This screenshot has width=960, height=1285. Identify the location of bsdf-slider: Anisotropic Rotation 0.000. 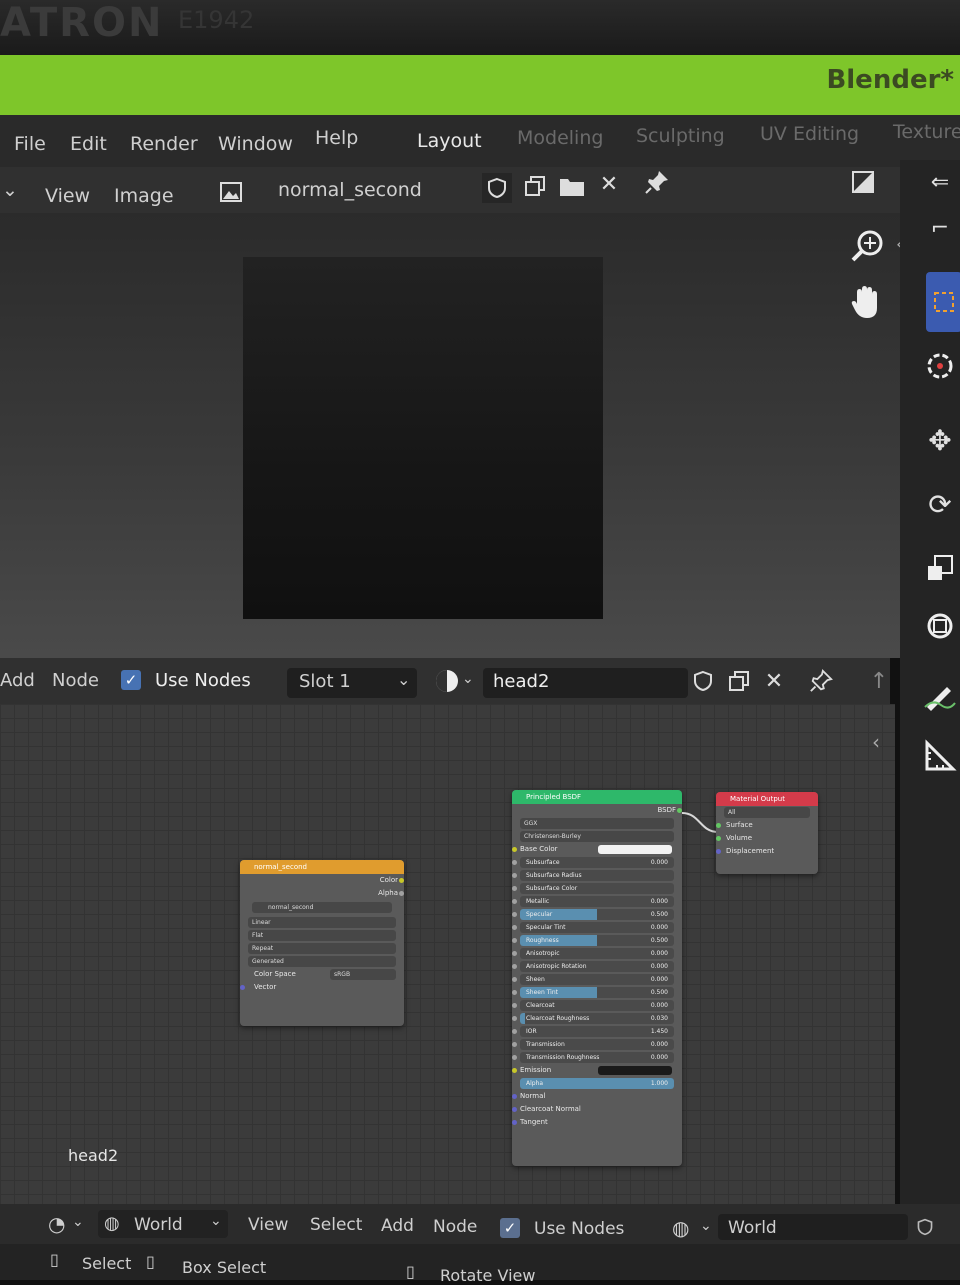
(597, 966).